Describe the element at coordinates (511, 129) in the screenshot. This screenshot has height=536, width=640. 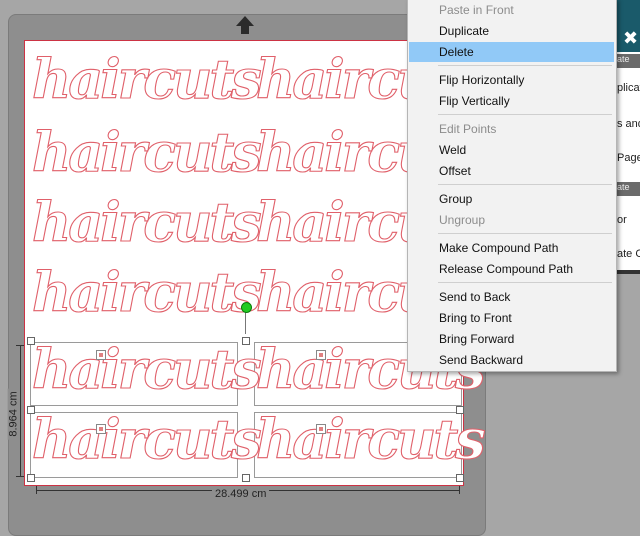
I see `menu-item-edit-points: Edit Points` at that location.